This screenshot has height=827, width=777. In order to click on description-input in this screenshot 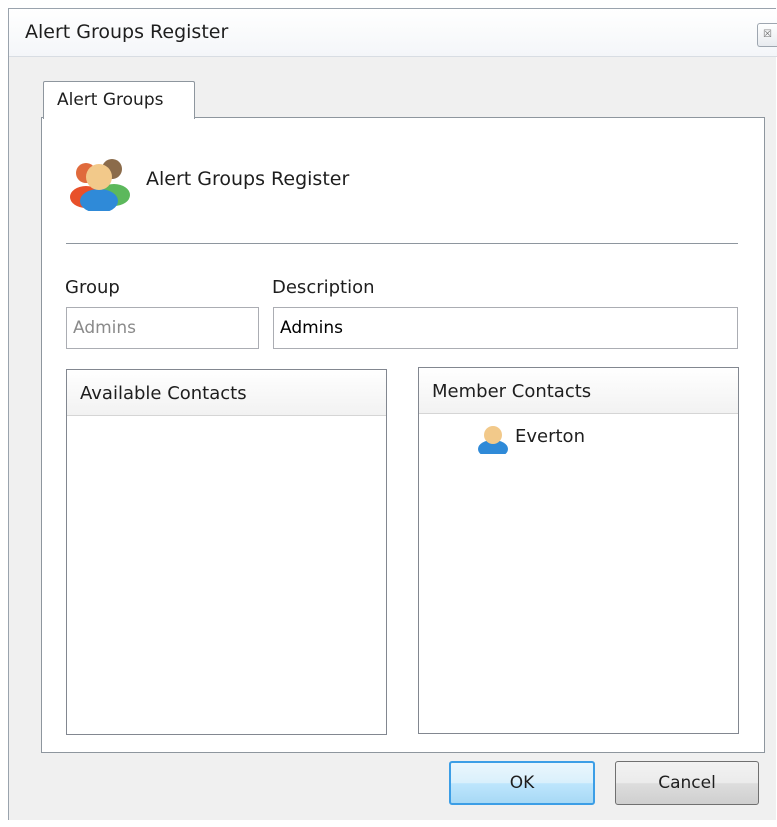, I will do `click(505, 328)`.